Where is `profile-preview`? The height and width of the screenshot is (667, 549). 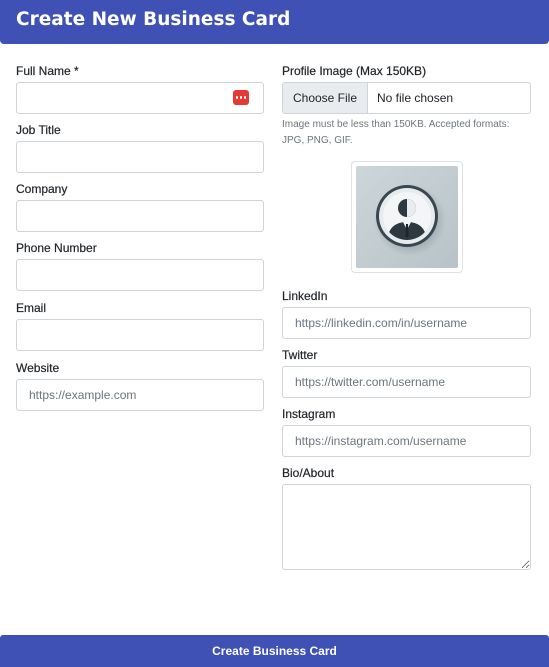 profile-preview is located at coordinates (407, 217).